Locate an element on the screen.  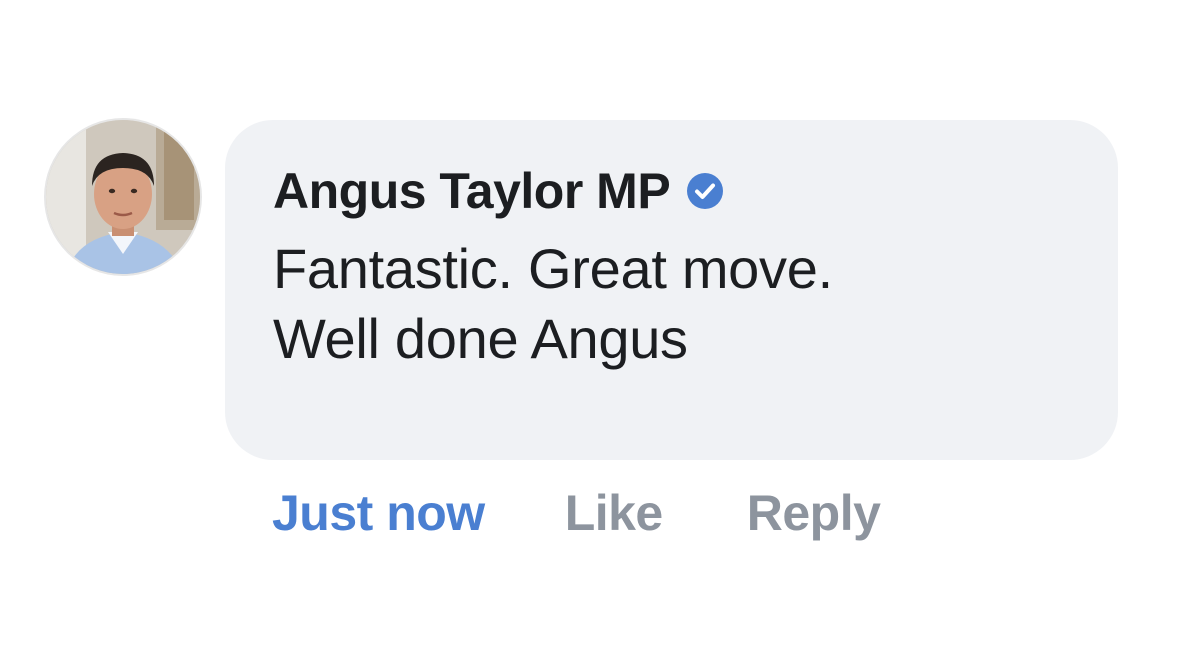
comment-text: Fantastic. Great move. Well done Angus is located at coordinates (670, 304).